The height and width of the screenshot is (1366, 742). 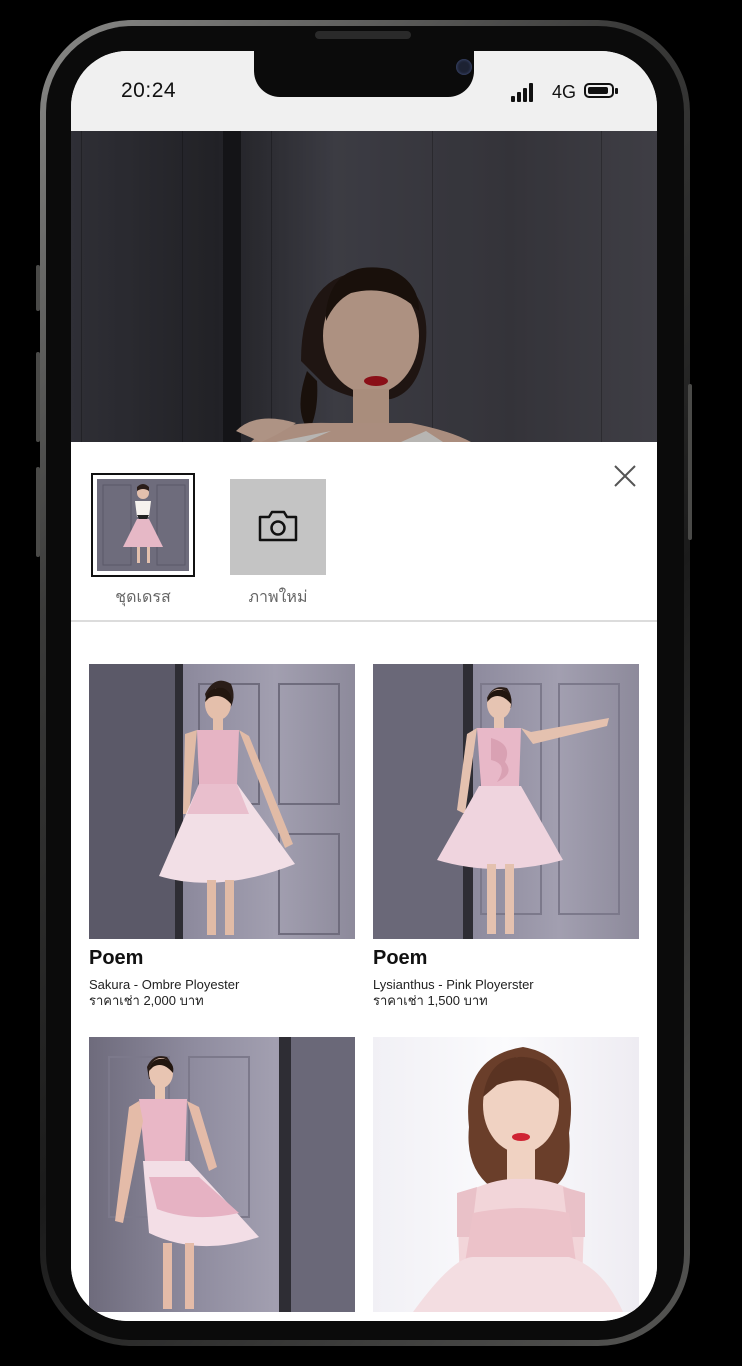 I want to click on network-type: 4G, so click(x=564, y=92).